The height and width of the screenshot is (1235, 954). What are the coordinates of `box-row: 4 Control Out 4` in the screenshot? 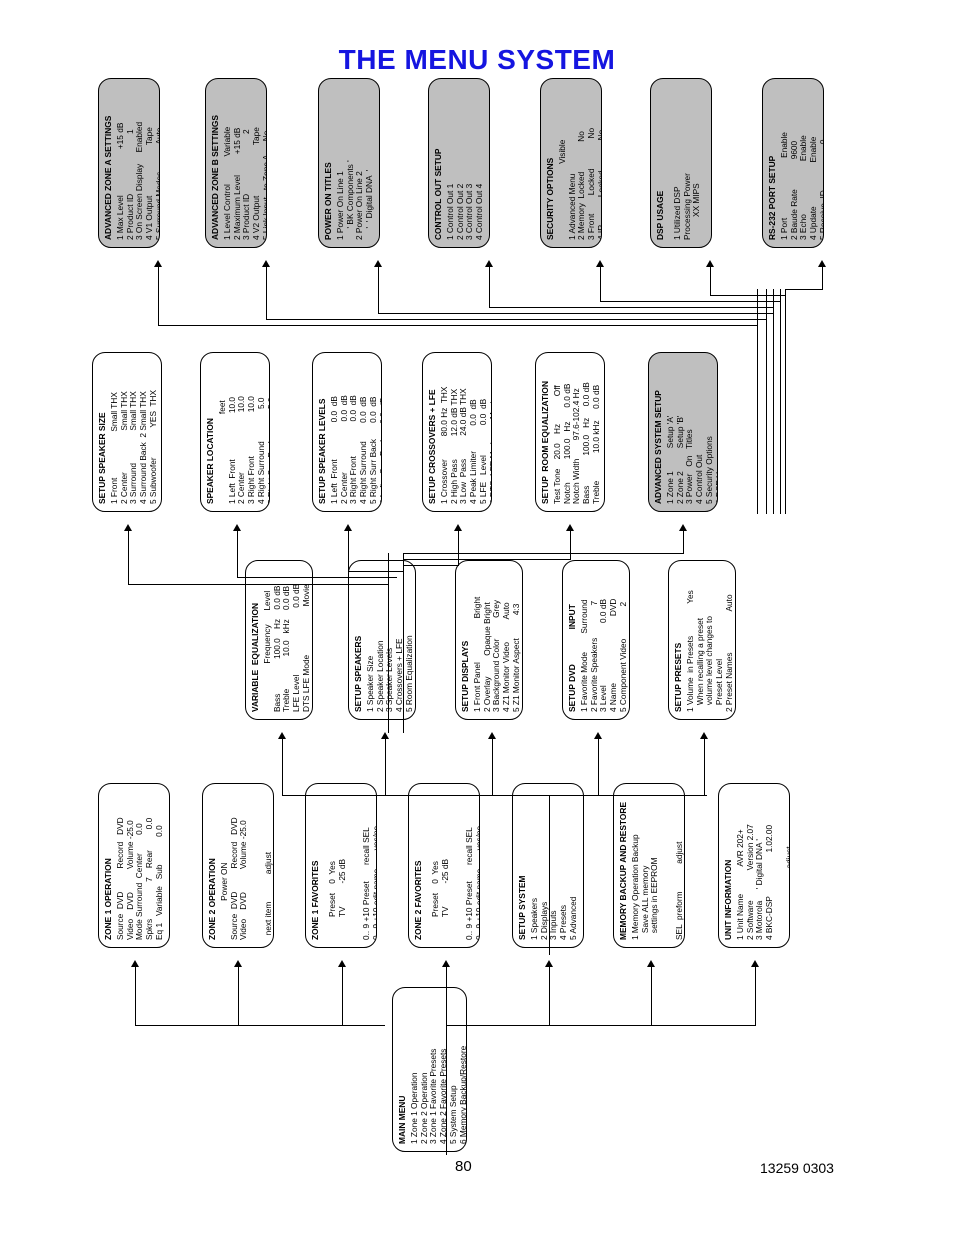 It's located at (479, 211).